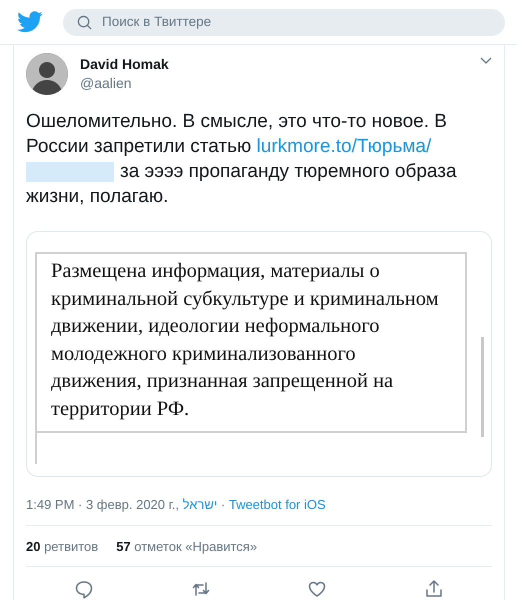 This screenshot has height=600, width=517. What do you see at coordinates (276, 83) in the screenshot?
I see `author-handle: @aalien` at bounding box center [276, 83].